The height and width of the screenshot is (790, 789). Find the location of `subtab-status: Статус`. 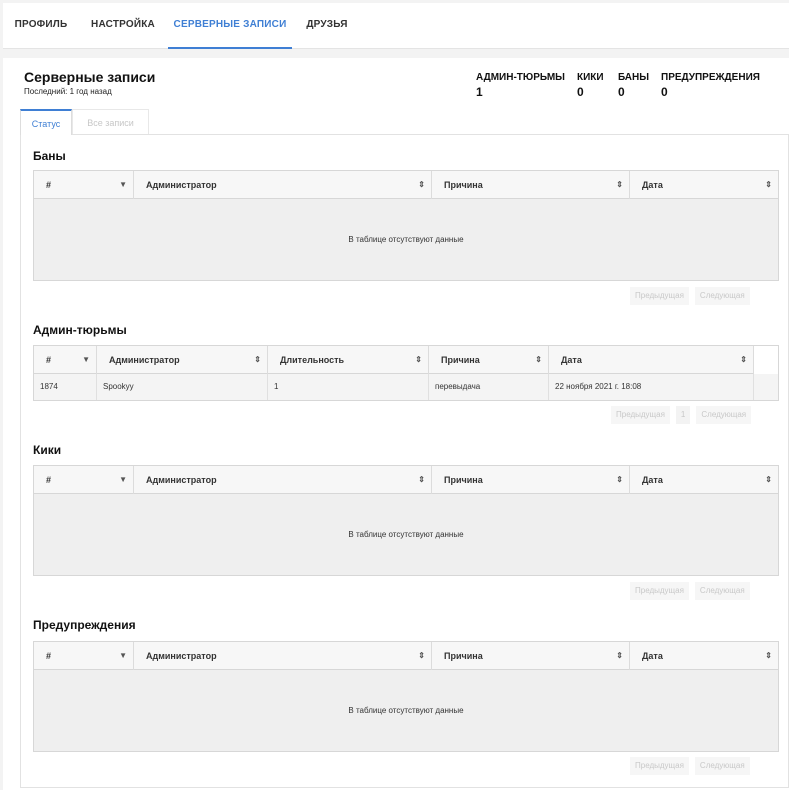

subtab-status: Статус is located at coordinates (46, 122).